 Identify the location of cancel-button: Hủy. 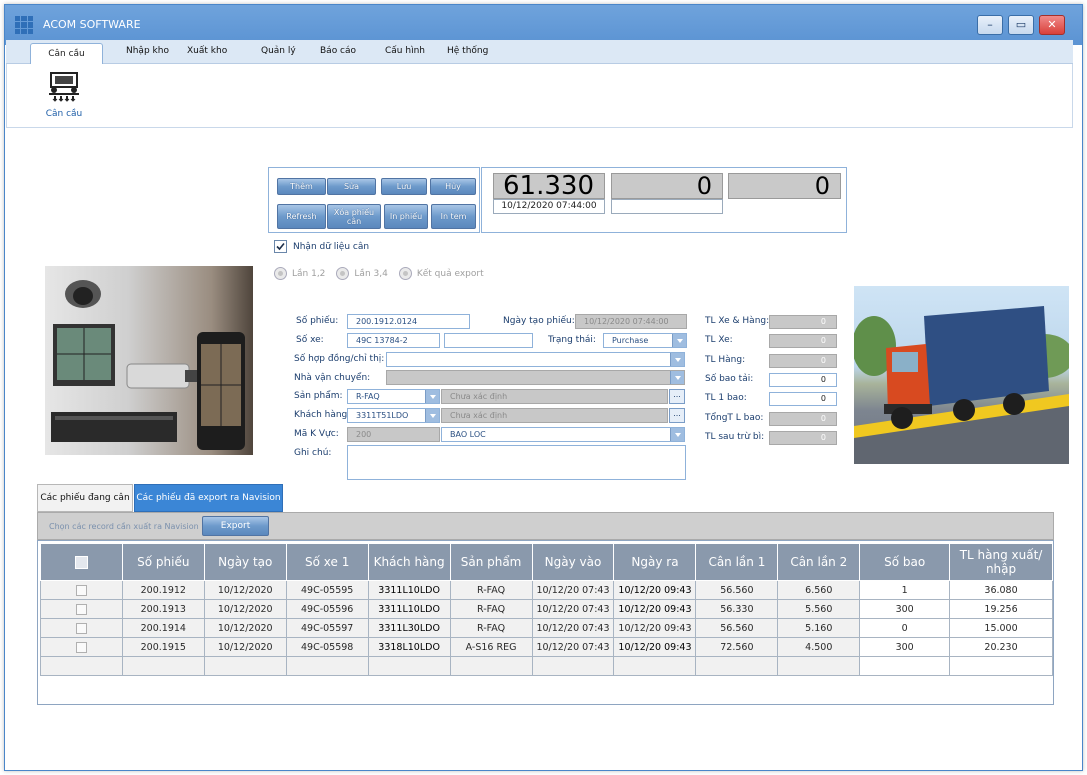
(453, 186).